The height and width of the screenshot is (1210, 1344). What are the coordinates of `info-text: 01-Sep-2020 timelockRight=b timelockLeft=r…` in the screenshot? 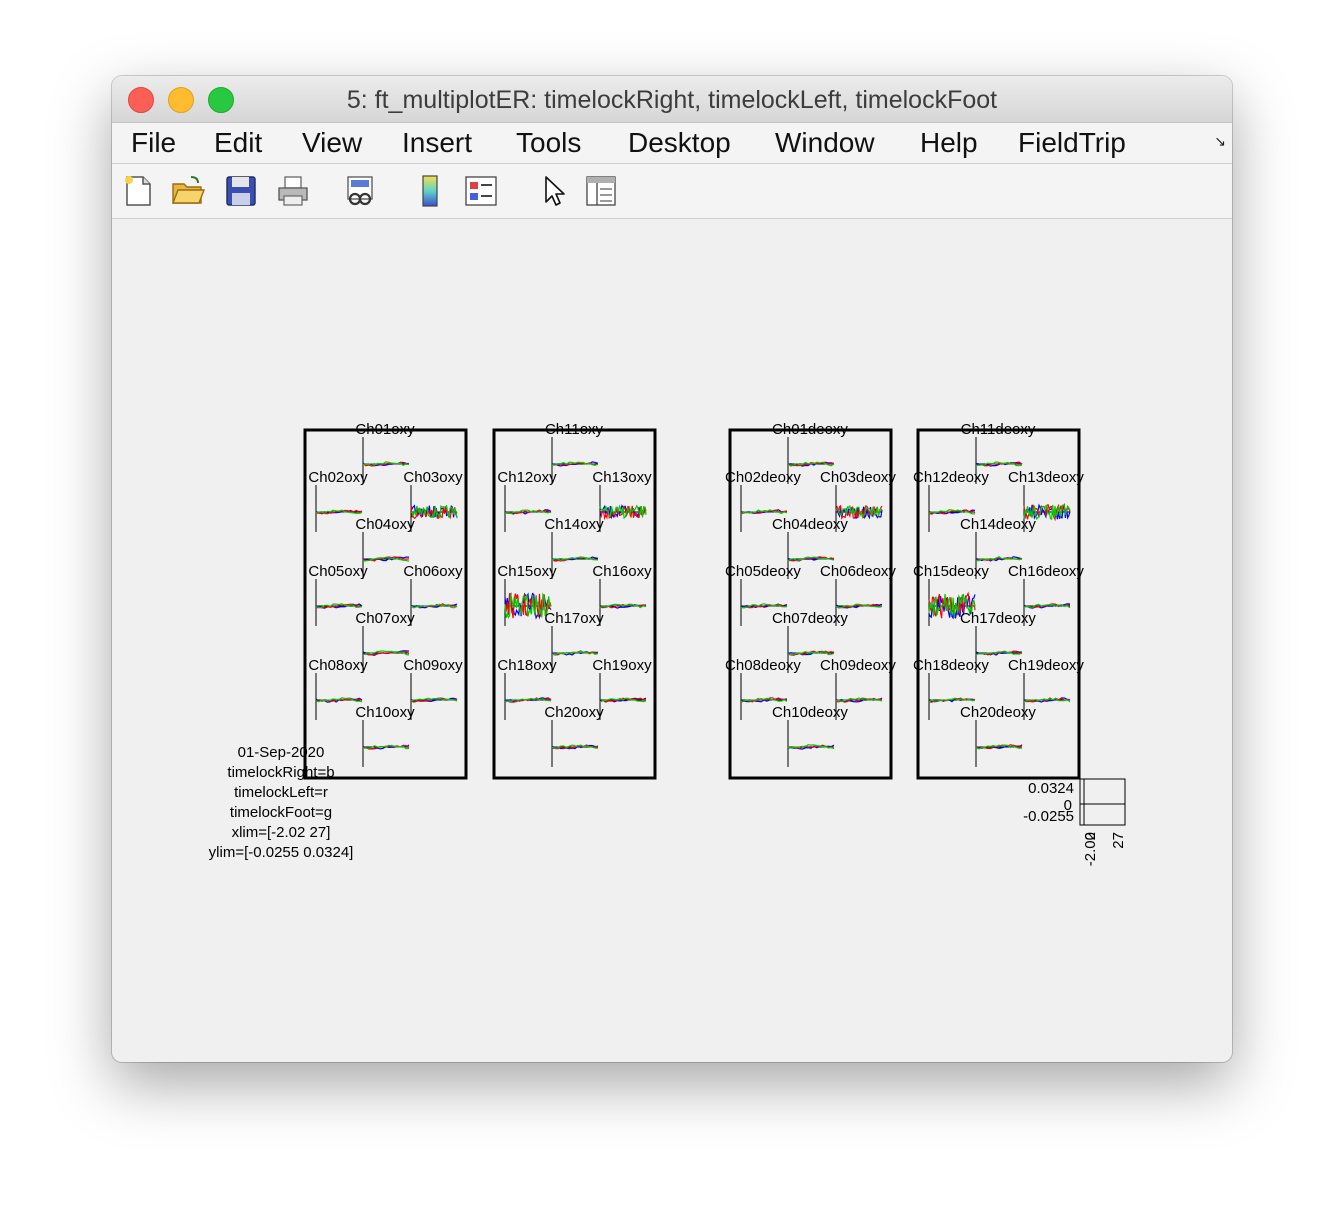 It's located at (281, 802).